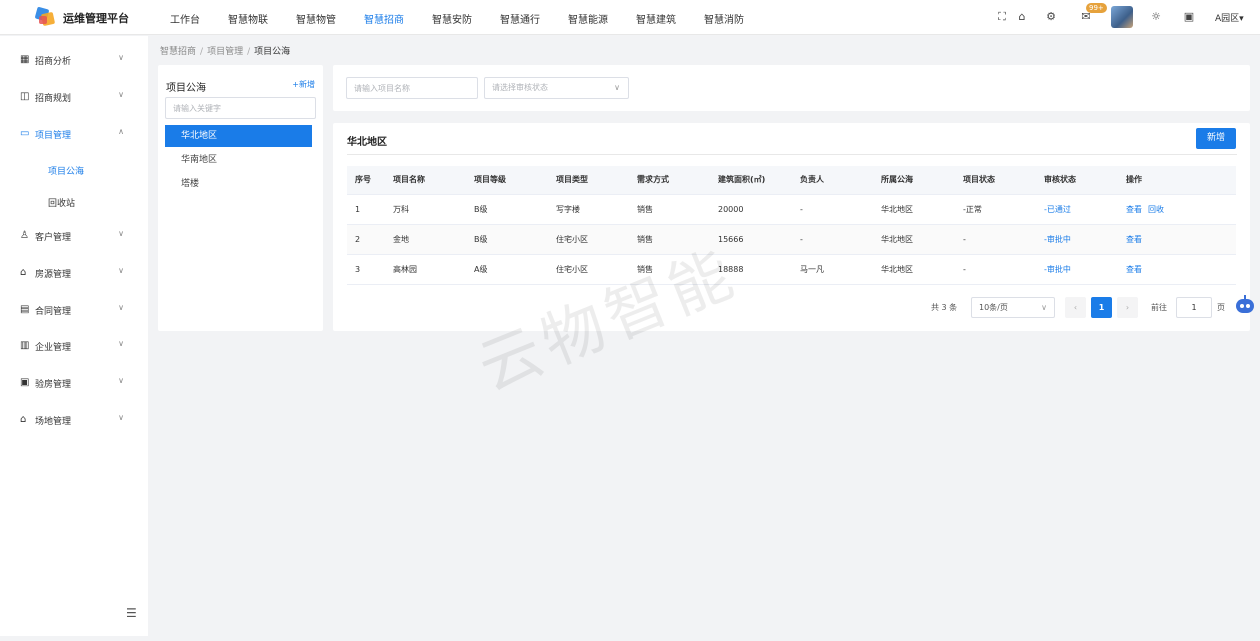  I want to click on next-page-button: ›, so click(1127, 307).